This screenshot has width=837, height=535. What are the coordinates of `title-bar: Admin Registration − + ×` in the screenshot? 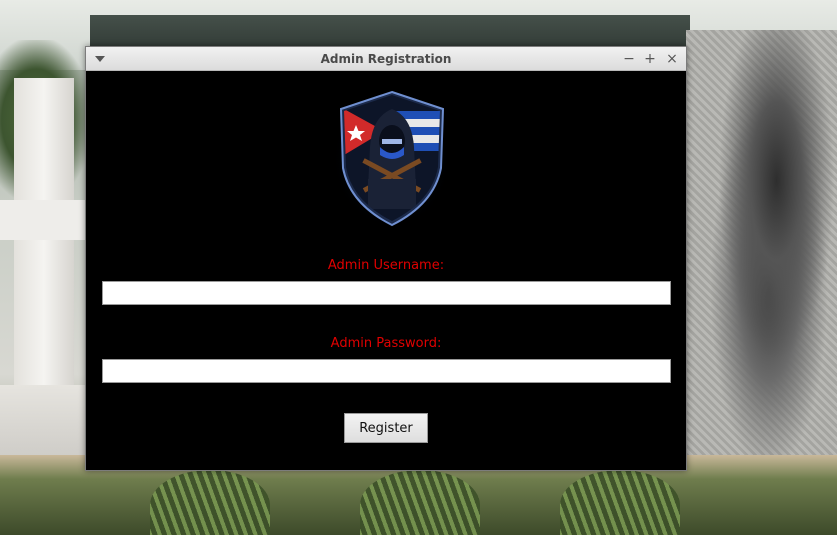 It's located at (386, 59).